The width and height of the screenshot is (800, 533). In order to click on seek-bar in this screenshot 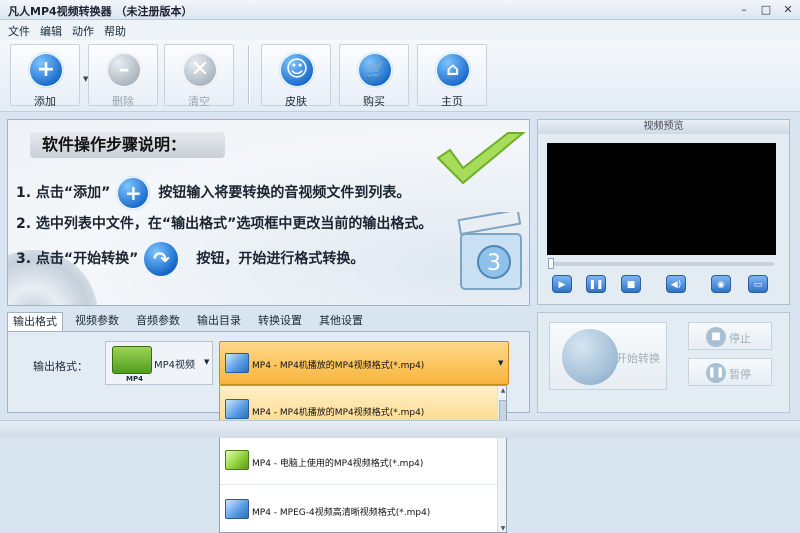, I will do `click(662, 264)`.